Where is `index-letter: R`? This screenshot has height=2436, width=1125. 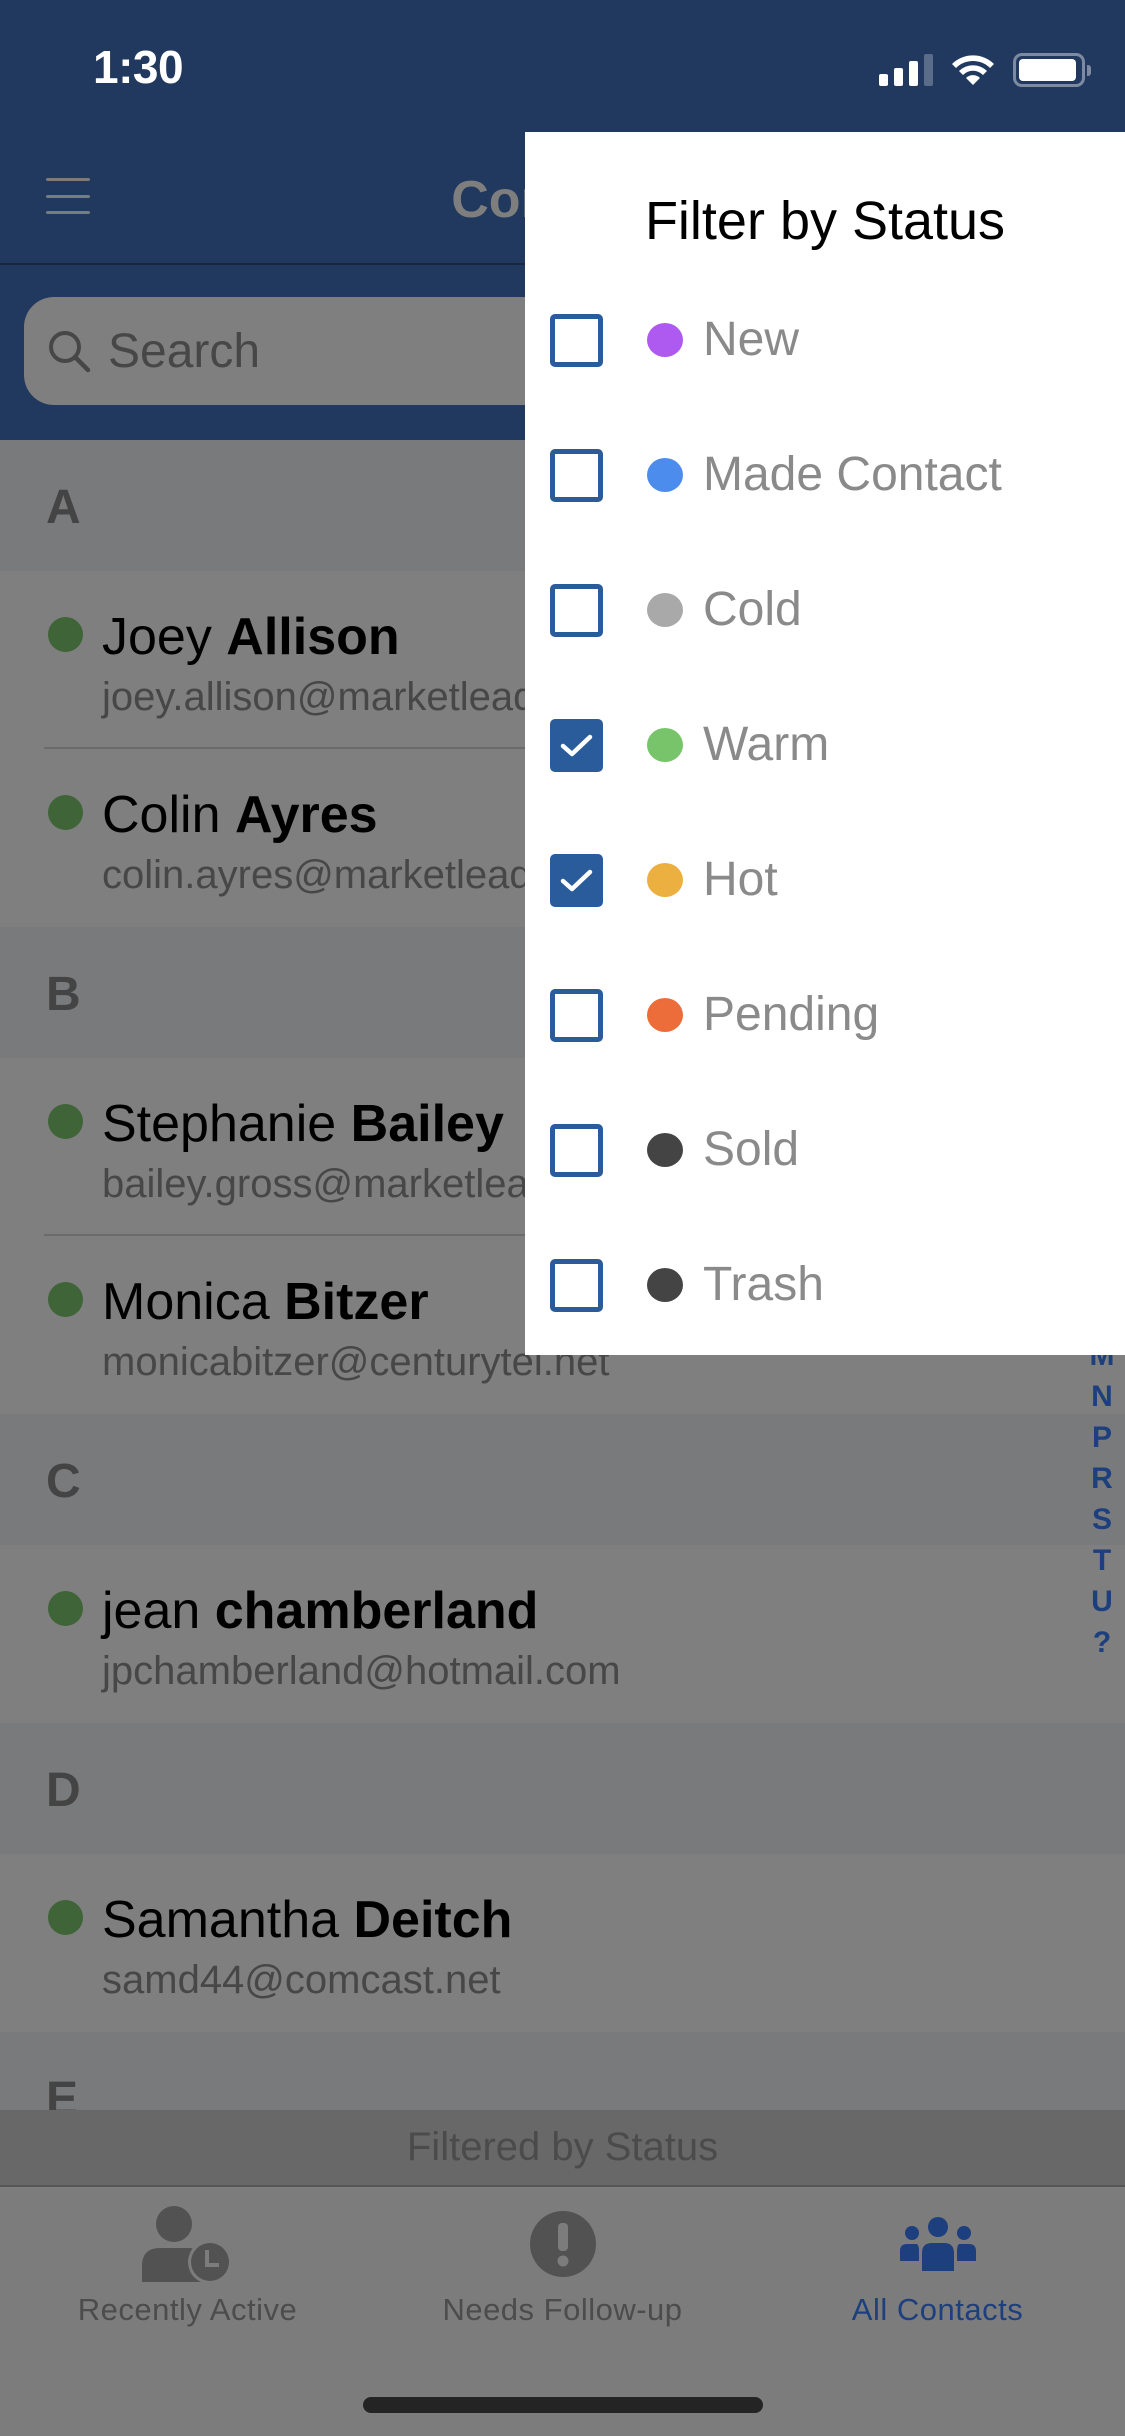
index-letter: R is located at coordinates (1102, 1478).